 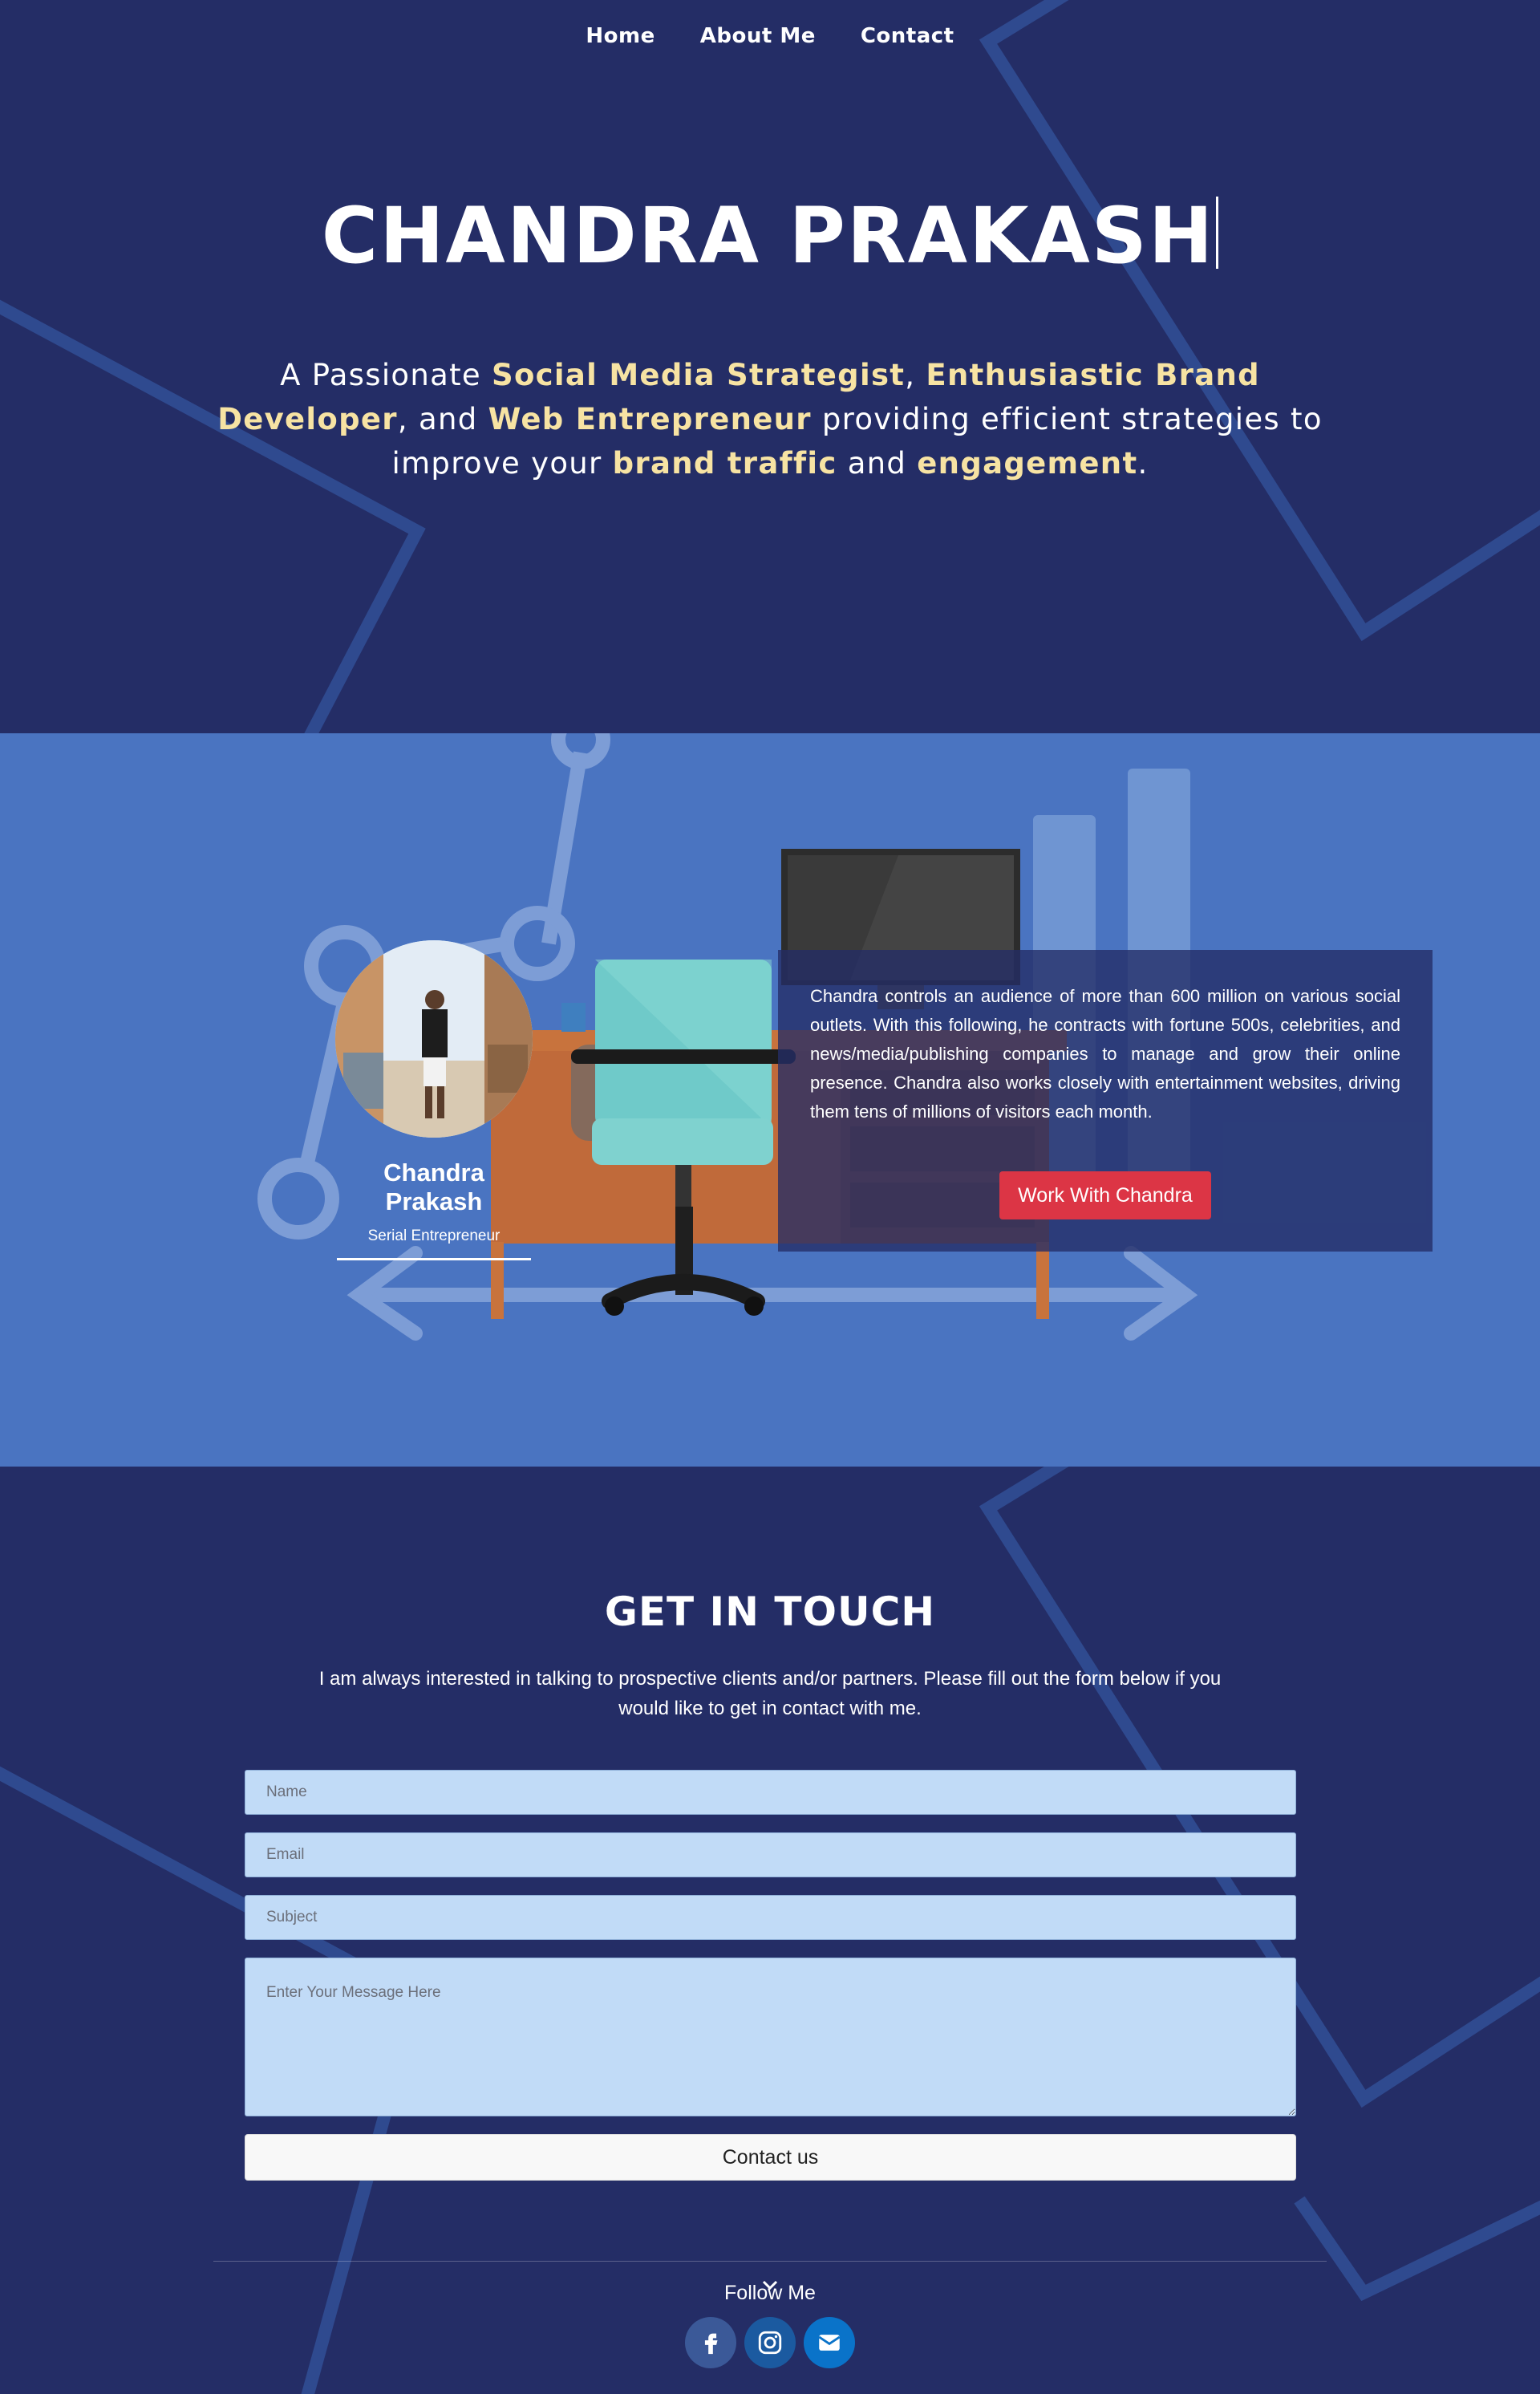 I want to click on email-input, so click(x=771, y=1854).